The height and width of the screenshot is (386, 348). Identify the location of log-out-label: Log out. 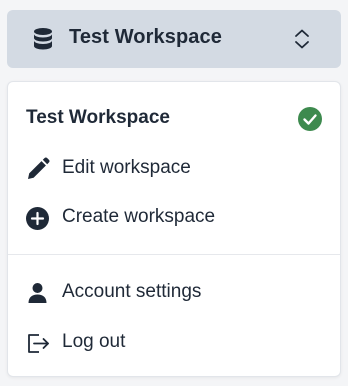
(94, 341).